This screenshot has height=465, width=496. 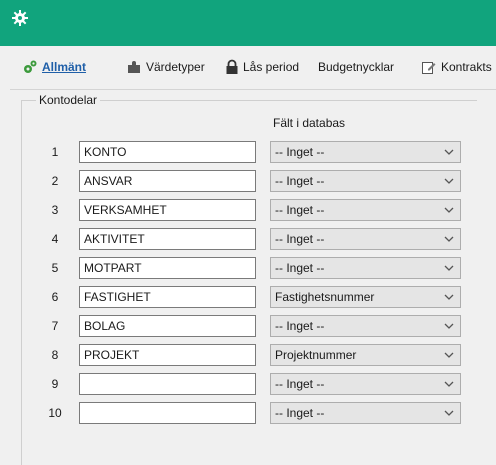 What do you see at coordinates (167, 355) in the screenshot?
I see `kontodel-name-input: PROJEKT` at bounding box center [167, 355].